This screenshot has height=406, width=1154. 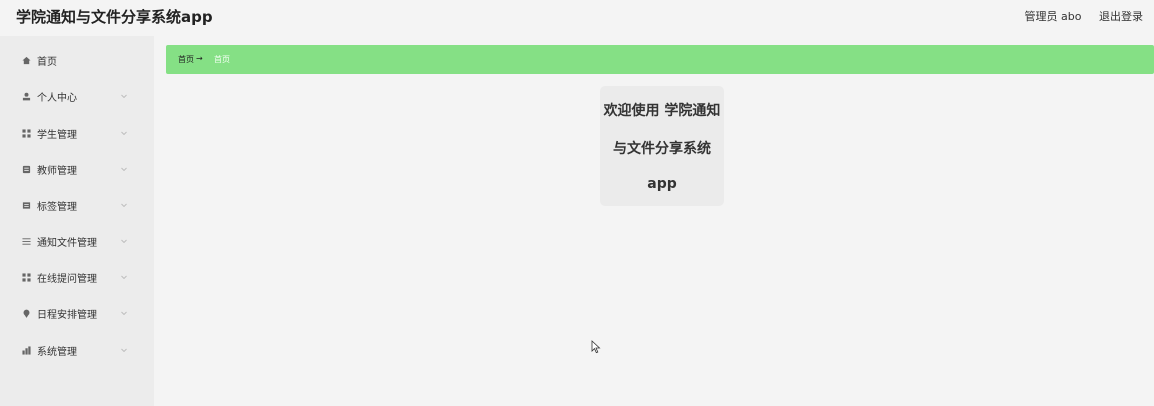 I want to click on tag-icon, so click(x=26, y=205).